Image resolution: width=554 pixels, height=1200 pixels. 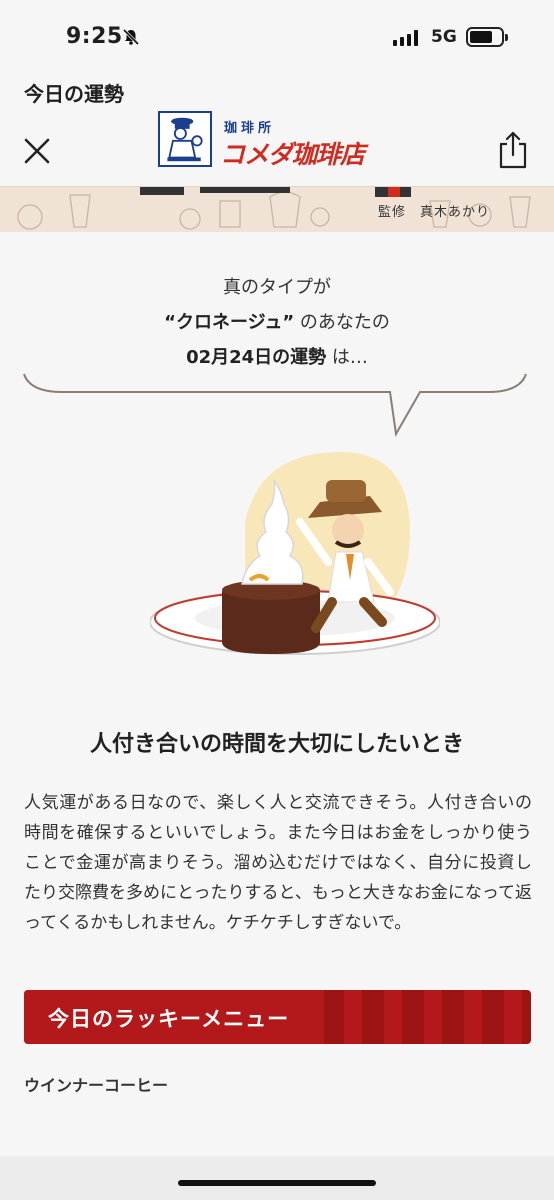 What do you see at coordinates (169, 1019) in the screenshot?
I see `lucky-menu-title: 今日のラッキーメニュー` at bounding box center [169, 1019].